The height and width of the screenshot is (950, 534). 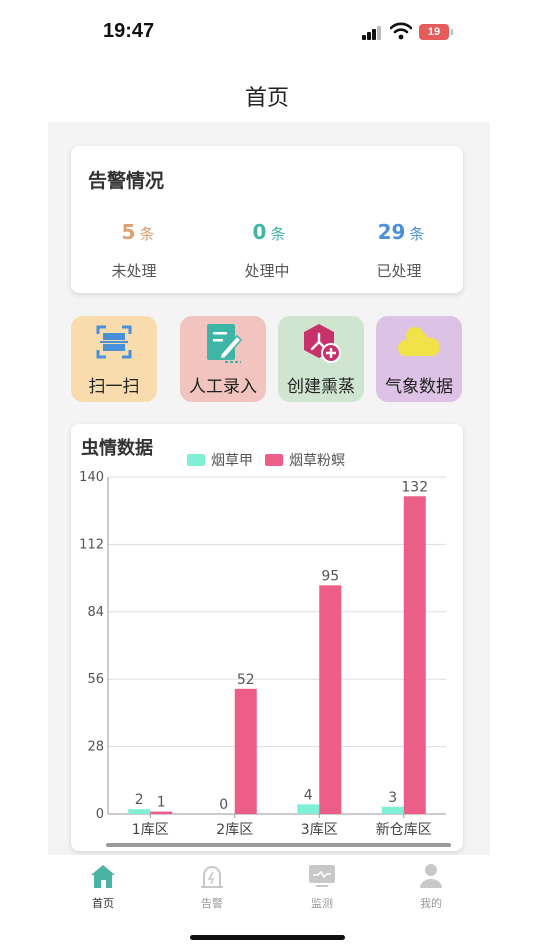 What do you see at coordinates (267, 271) in the screenshot?
I see `stat-label-processing: 处理中` at bounding box center [267, 271].